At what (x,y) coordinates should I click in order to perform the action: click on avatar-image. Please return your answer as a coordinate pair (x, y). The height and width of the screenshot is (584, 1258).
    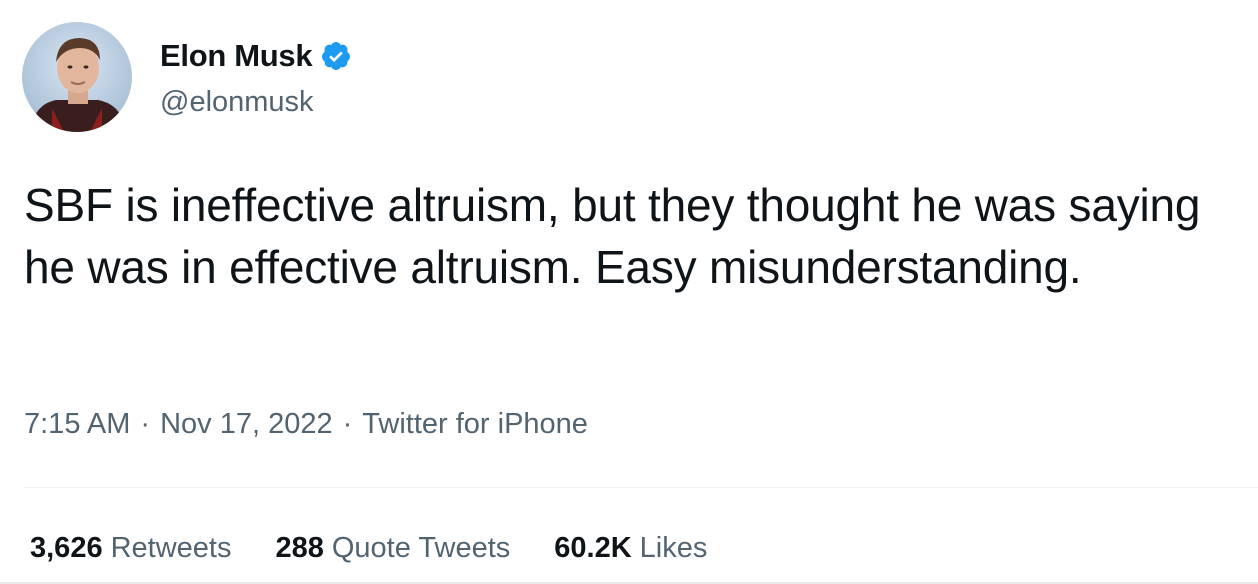
    Looking at the image, I should click on (77, 77).